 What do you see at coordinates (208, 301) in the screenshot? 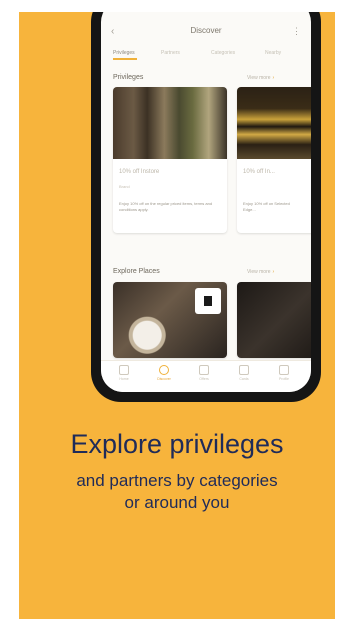
I see `video-icon` at bounding box center [208, 301].